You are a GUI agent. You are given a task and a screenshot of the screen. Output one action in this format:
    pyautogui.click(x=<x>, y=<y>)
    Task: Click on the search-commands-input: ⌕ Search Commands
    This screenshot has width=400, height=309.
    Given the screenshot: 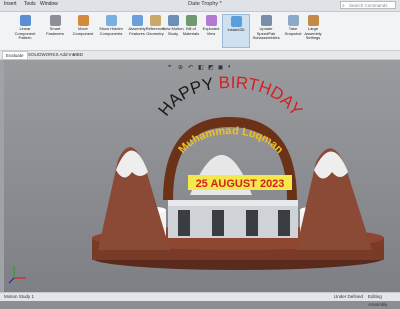 What is the action you would take?
    pyautogui.click(x=368, y=5)
    